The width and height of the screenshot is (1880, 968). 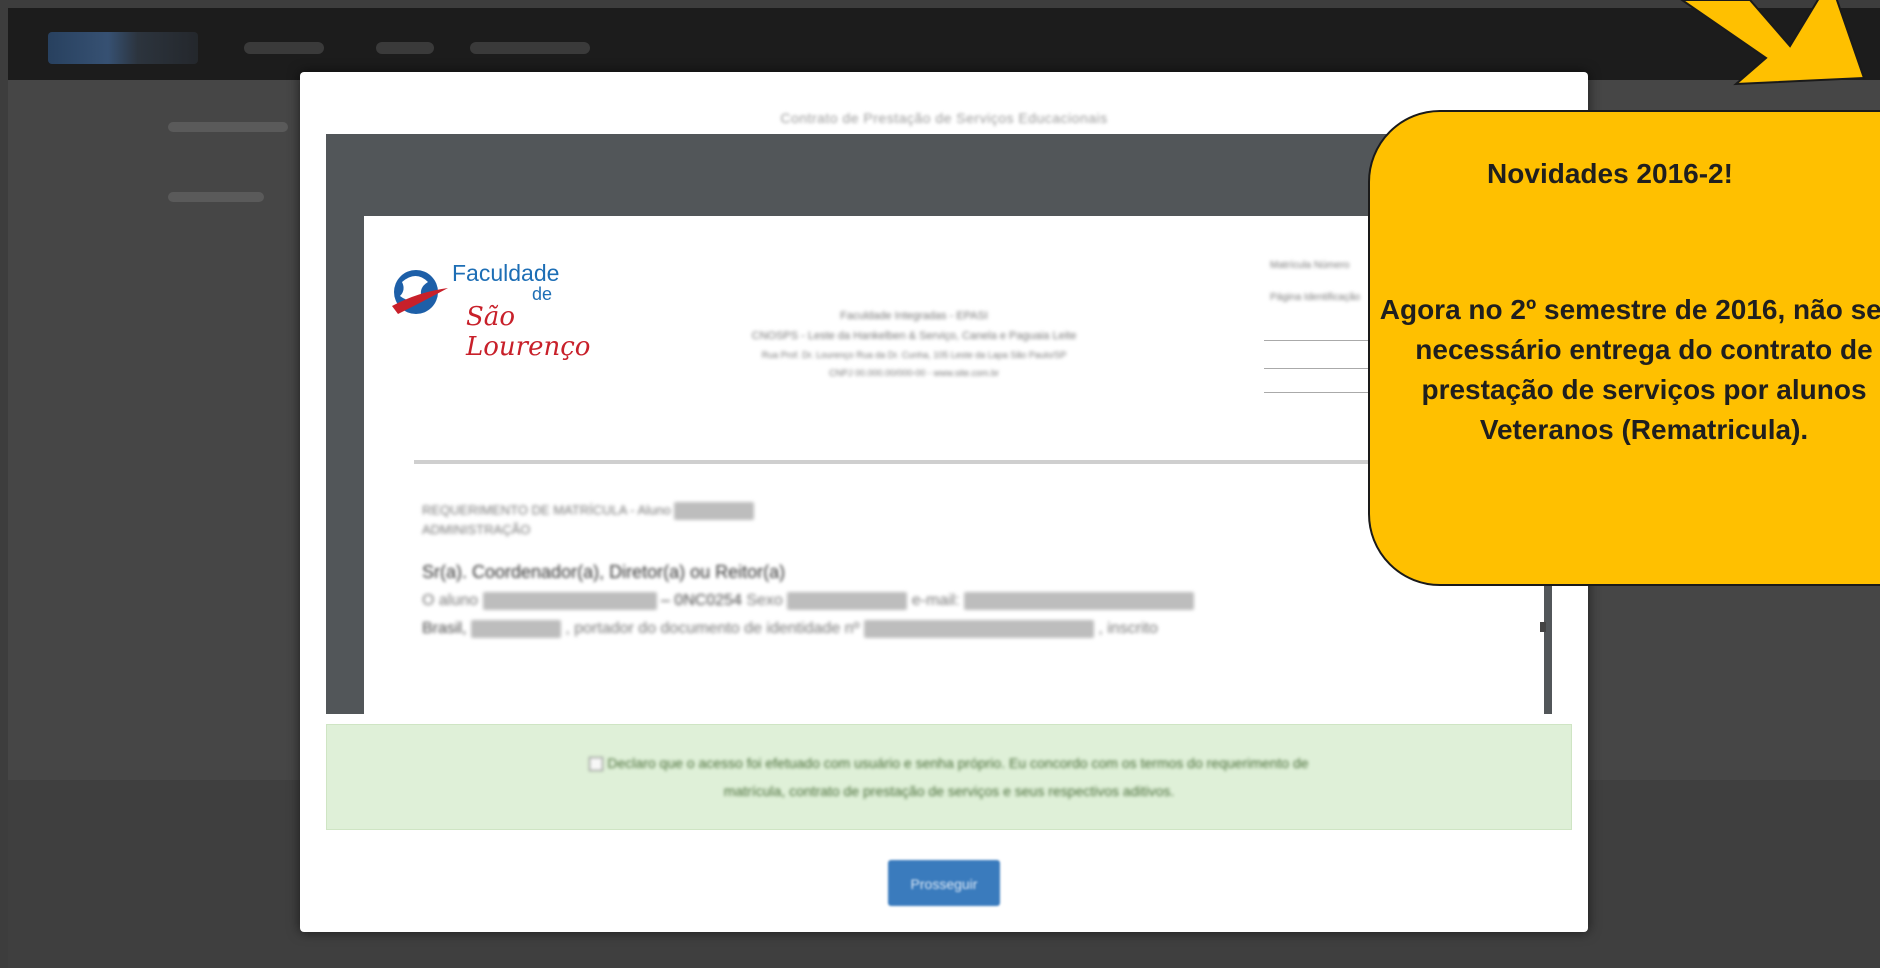 I want to click on callout-title: Novidades 2016-2!, so click(x=1610, y=173).